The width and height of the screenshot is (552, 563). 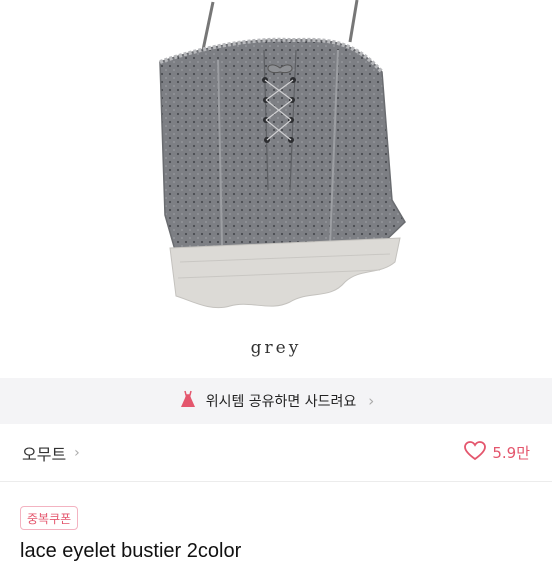 I want to click on shop-link: 오무트 ›, so click(x=51, y=453).